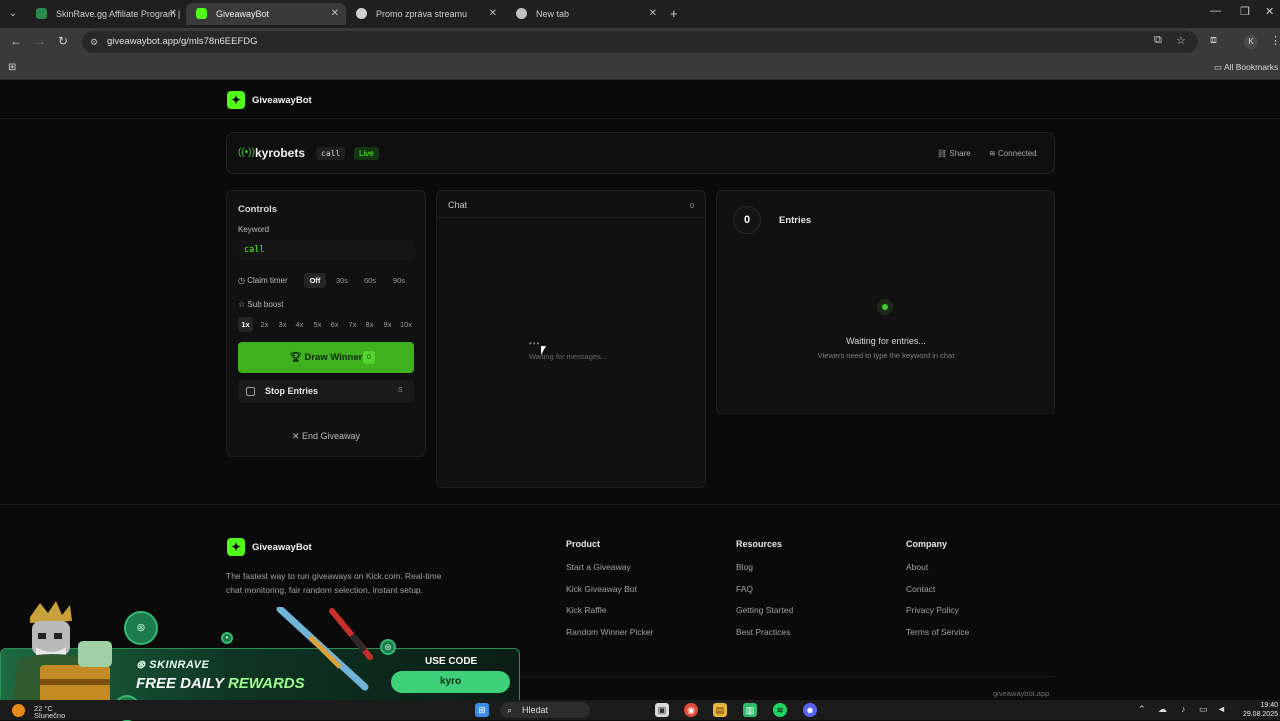 The image size is (1280, 721). I want to click on claim-timer-90s: 90s, so click(399, 280).